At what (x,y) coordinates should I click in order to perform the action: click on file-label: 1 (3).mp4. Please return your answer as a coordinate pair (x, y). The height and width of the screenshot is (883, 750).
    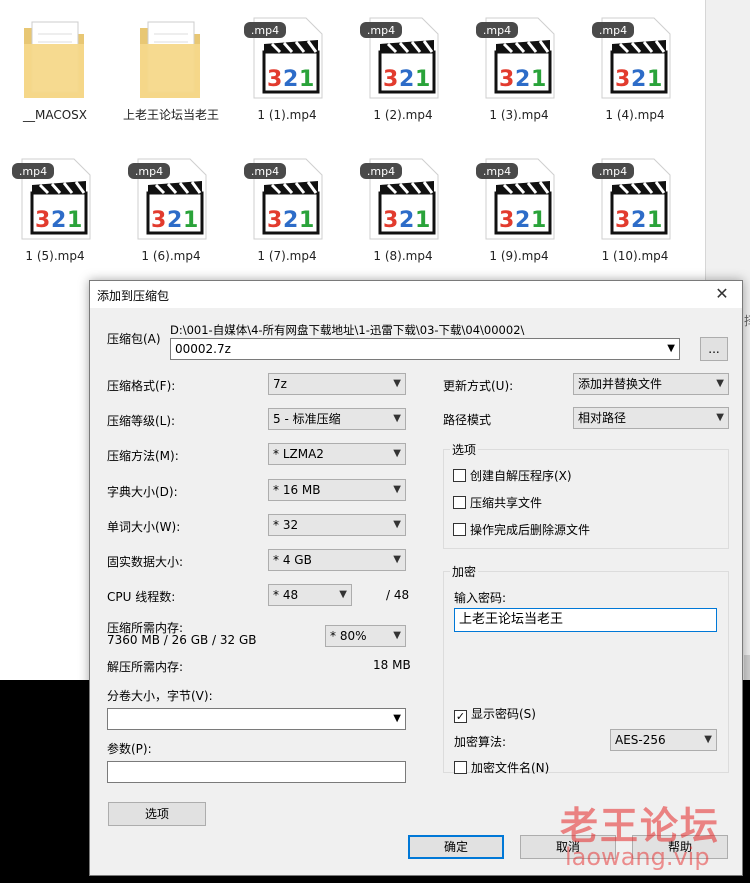
    Looking at the image, I should click on (519, 115).